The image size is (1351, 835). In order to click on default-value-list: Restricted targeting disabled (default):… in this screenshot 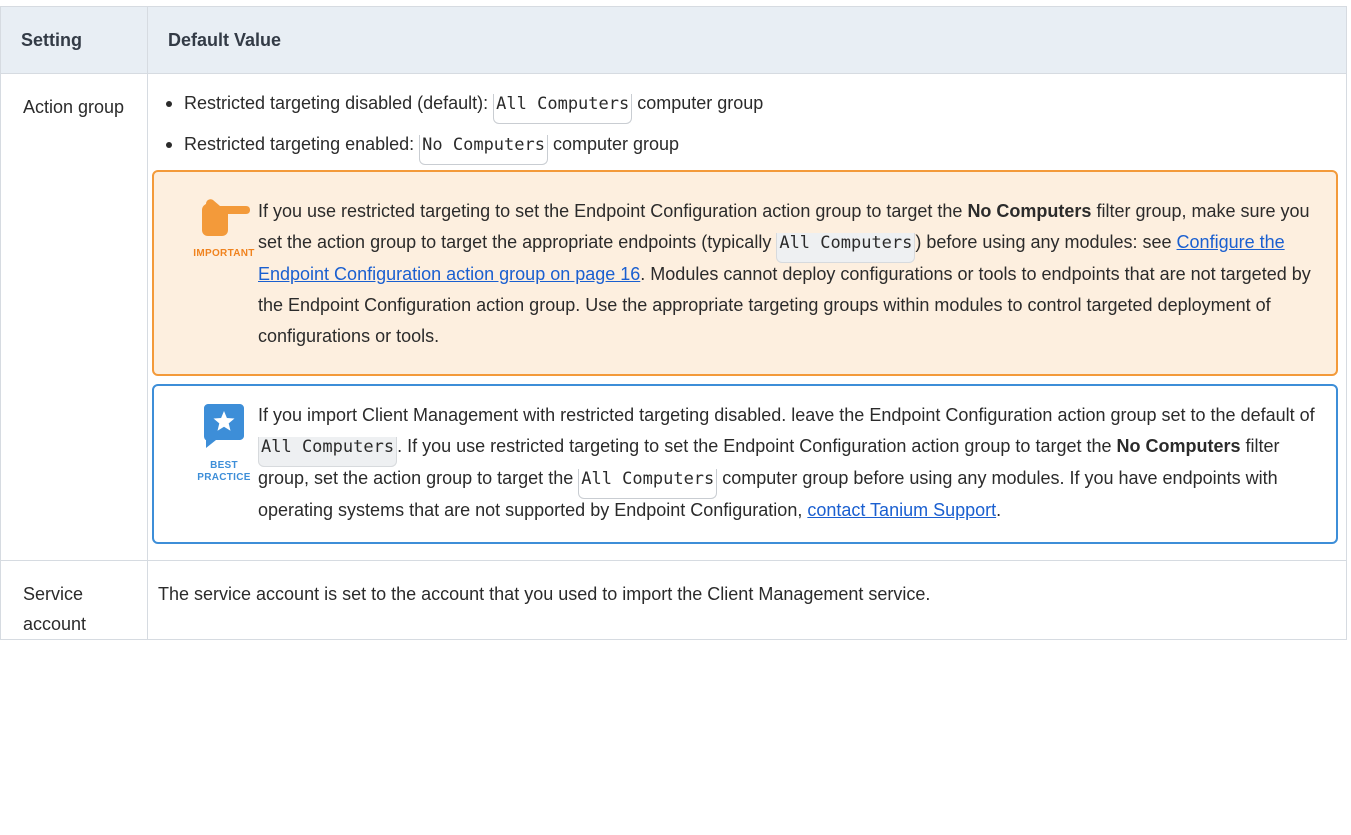, I will do `click(748, 126)`.